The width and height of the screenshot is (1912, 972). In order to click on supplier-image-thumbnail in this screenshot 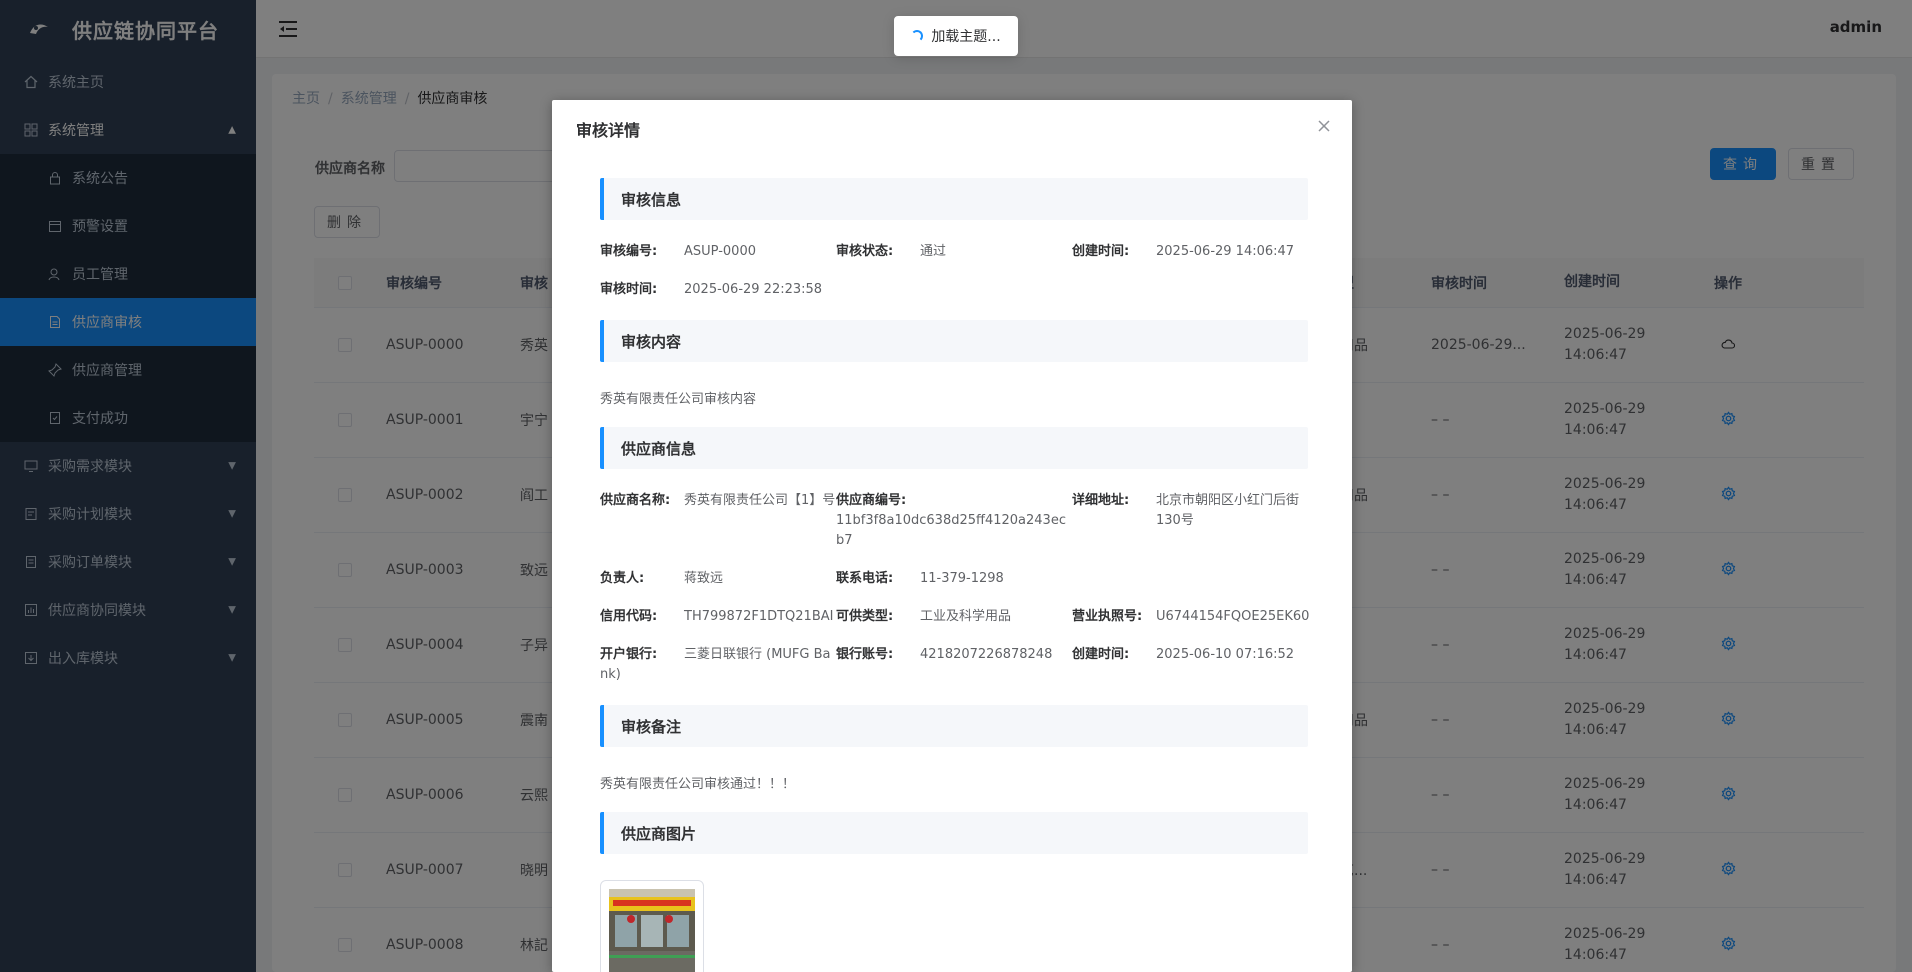, I will do `click(652, 926)`.